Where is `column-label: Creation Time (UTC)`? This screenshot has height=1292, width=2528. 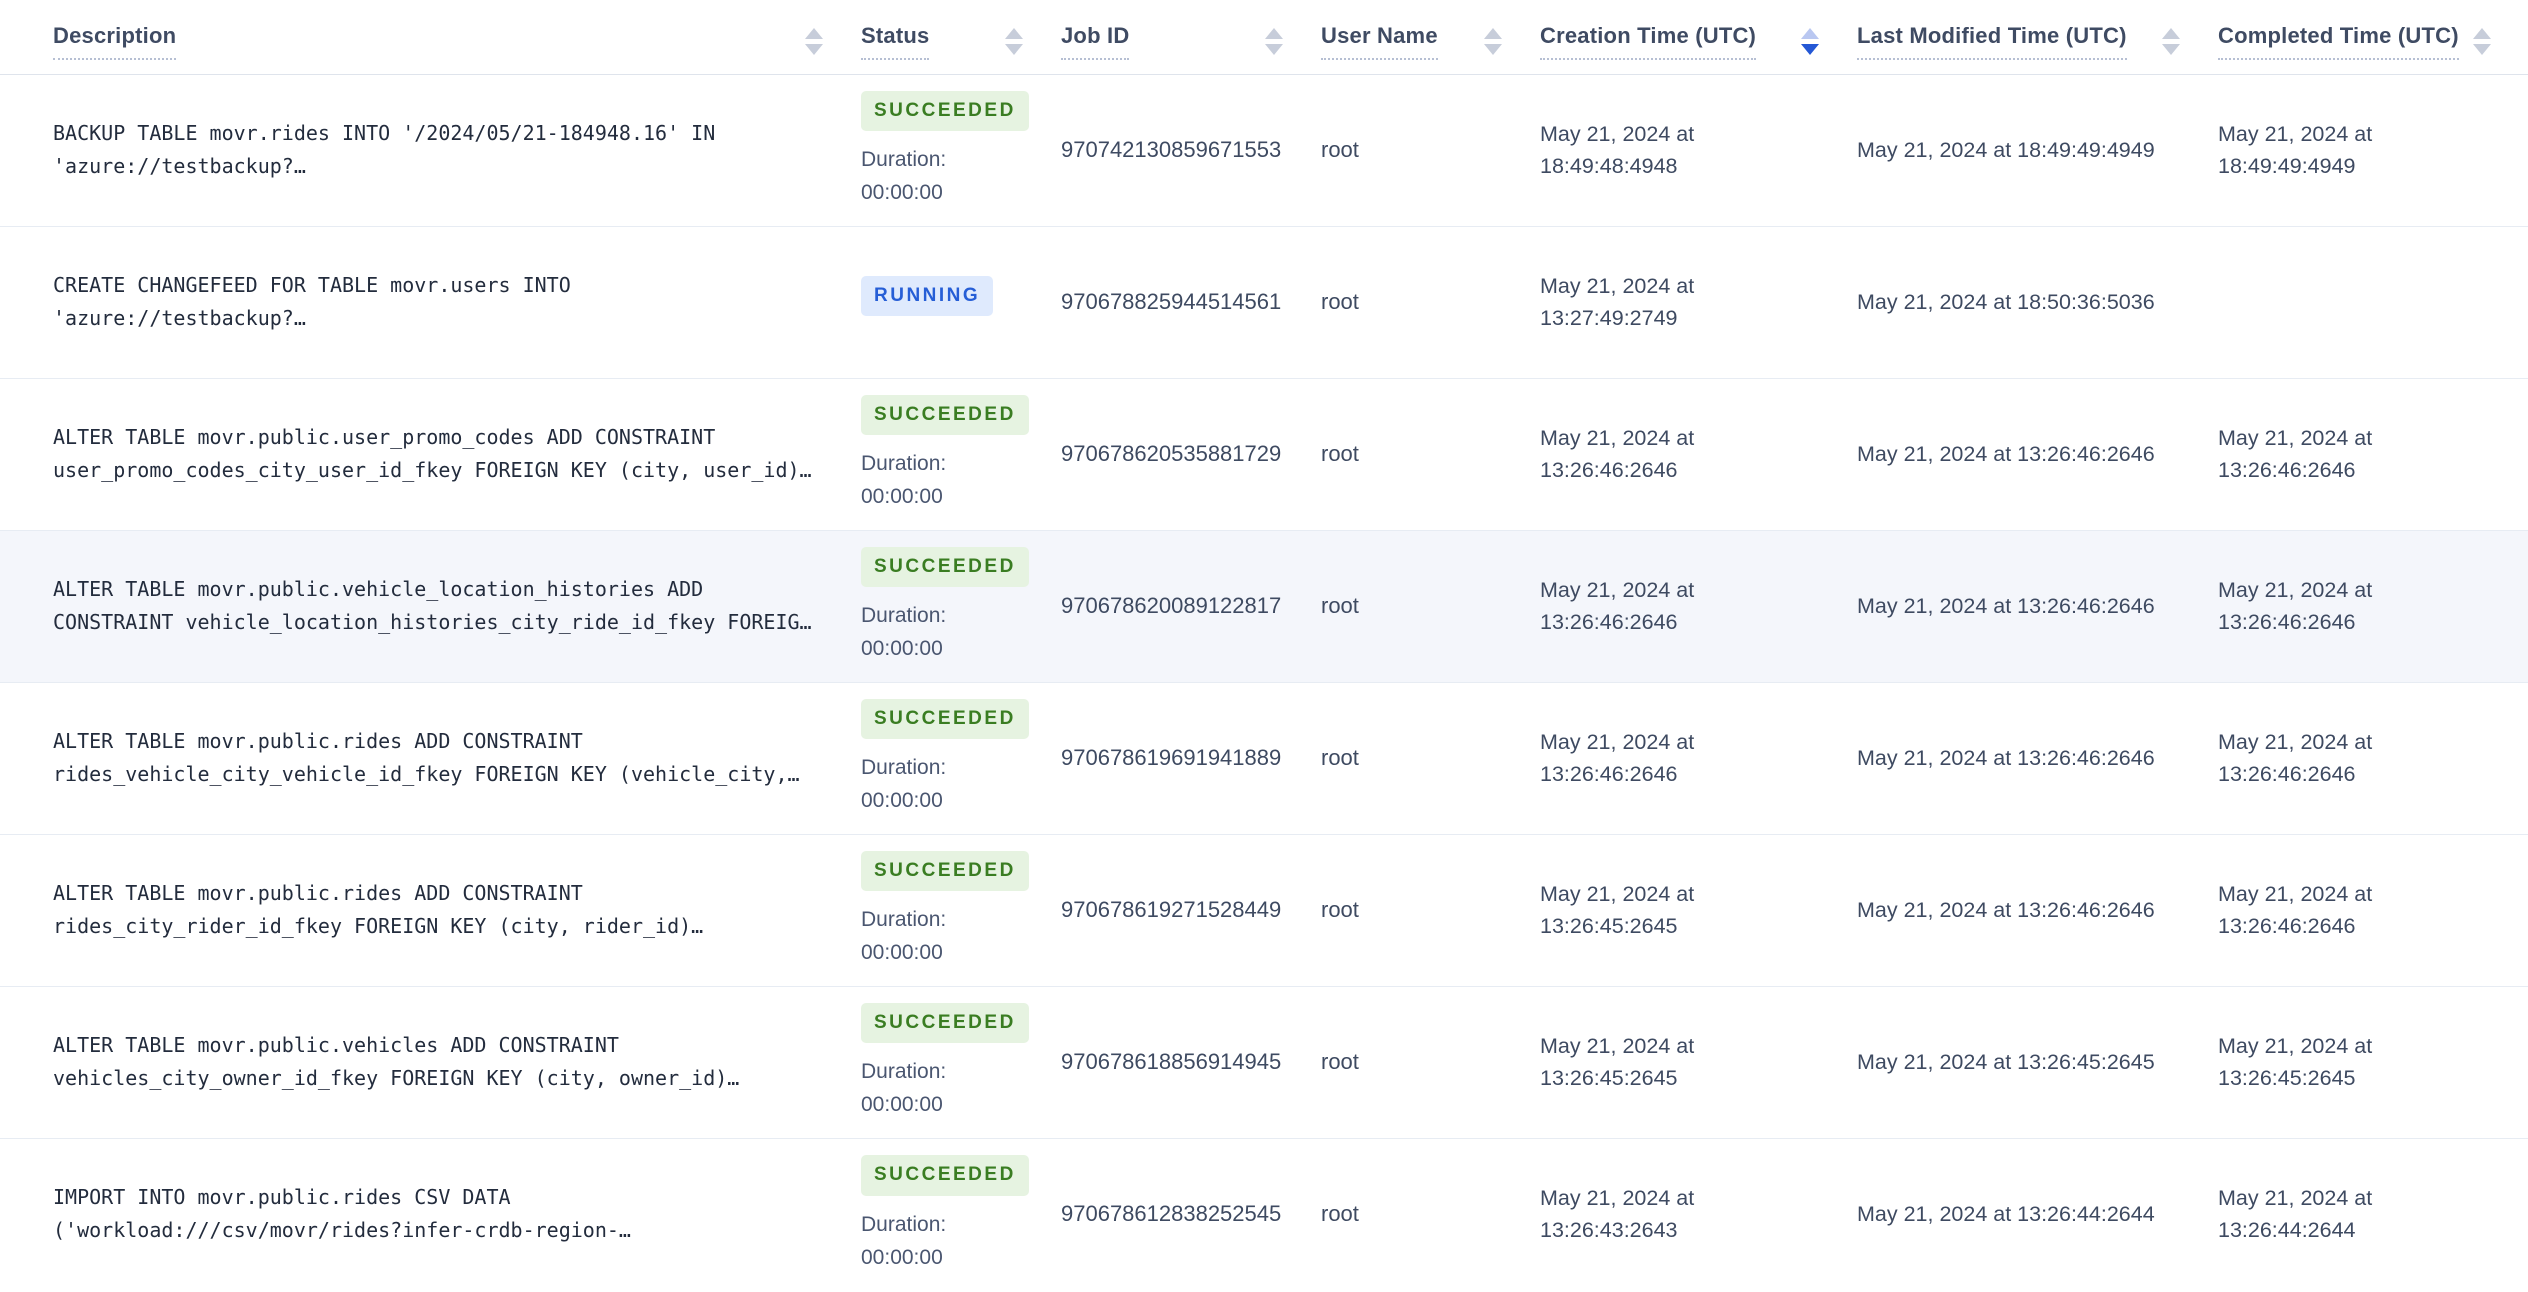 column-label: Creation Time (UTC) is located at coordinates (1648, 42).